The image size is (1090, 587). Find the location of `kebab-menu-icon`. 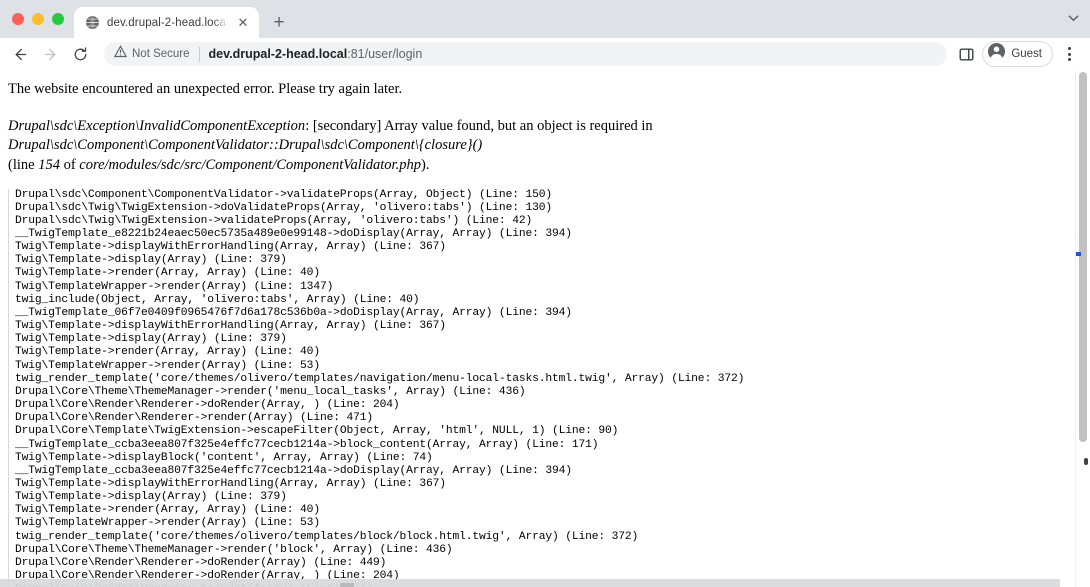

kebab-menu-icon is located at coordinates (1069, 54).